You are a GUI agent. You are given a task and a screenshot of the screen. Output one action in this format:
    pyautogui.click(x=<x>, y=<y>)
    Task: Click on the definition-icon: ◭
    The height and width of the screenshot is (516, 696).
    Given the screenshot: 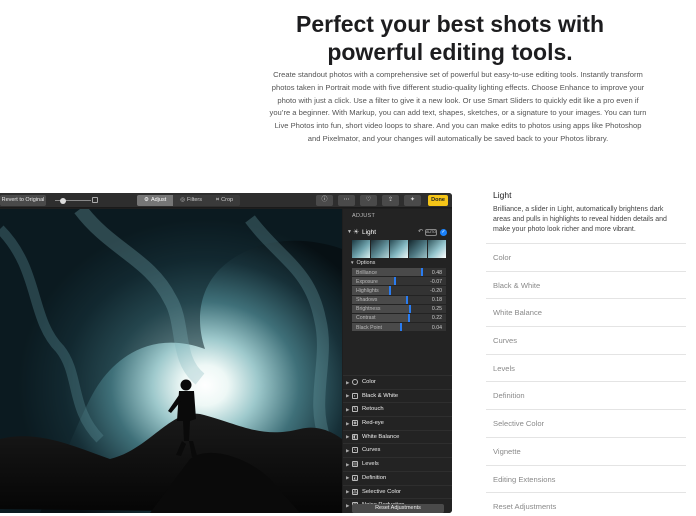 What is the action you would take?
    pyautogui.click(x=355, y=477)
    